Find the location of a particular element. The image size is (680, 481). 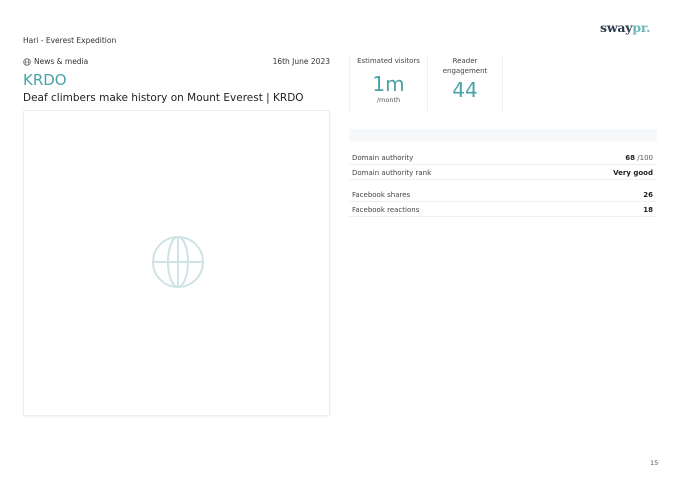

logo-part-2: pr. is located at coordinates (641, 27).